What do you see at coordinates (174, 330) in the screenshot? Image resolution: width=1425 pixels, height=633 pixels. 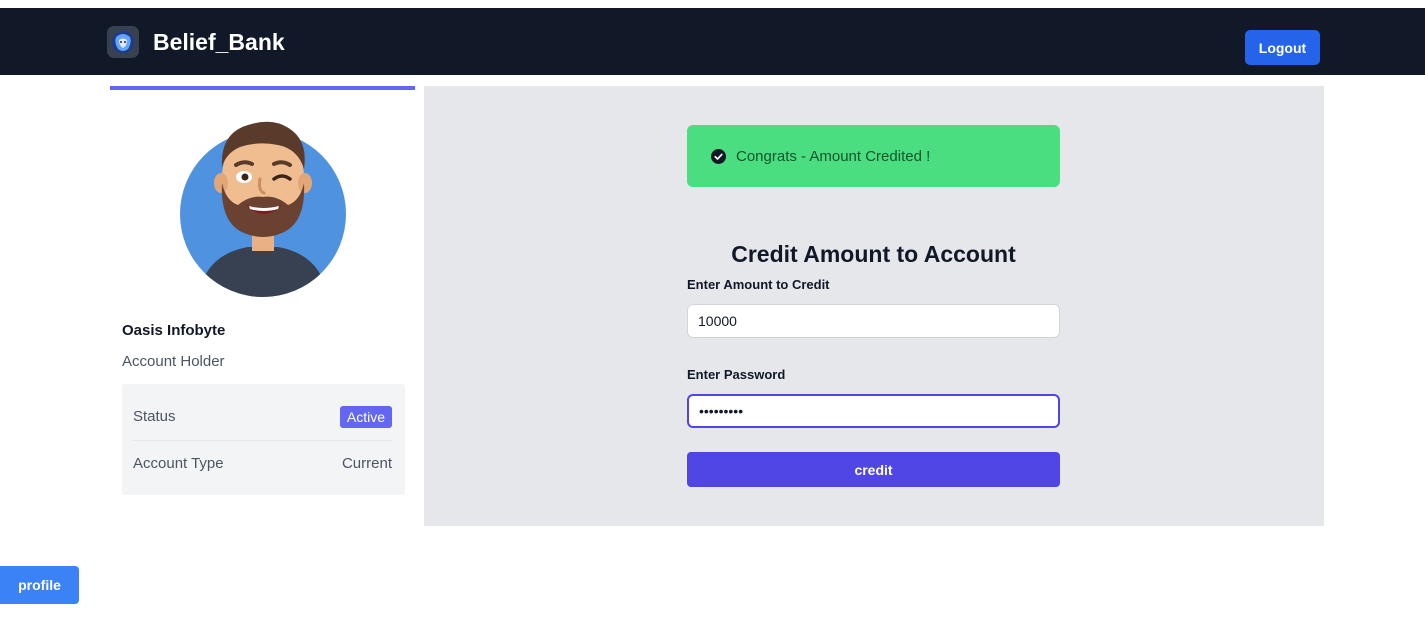 I see `account-holder-name: Oasis Infobyte` at bounding box center [174, 330].